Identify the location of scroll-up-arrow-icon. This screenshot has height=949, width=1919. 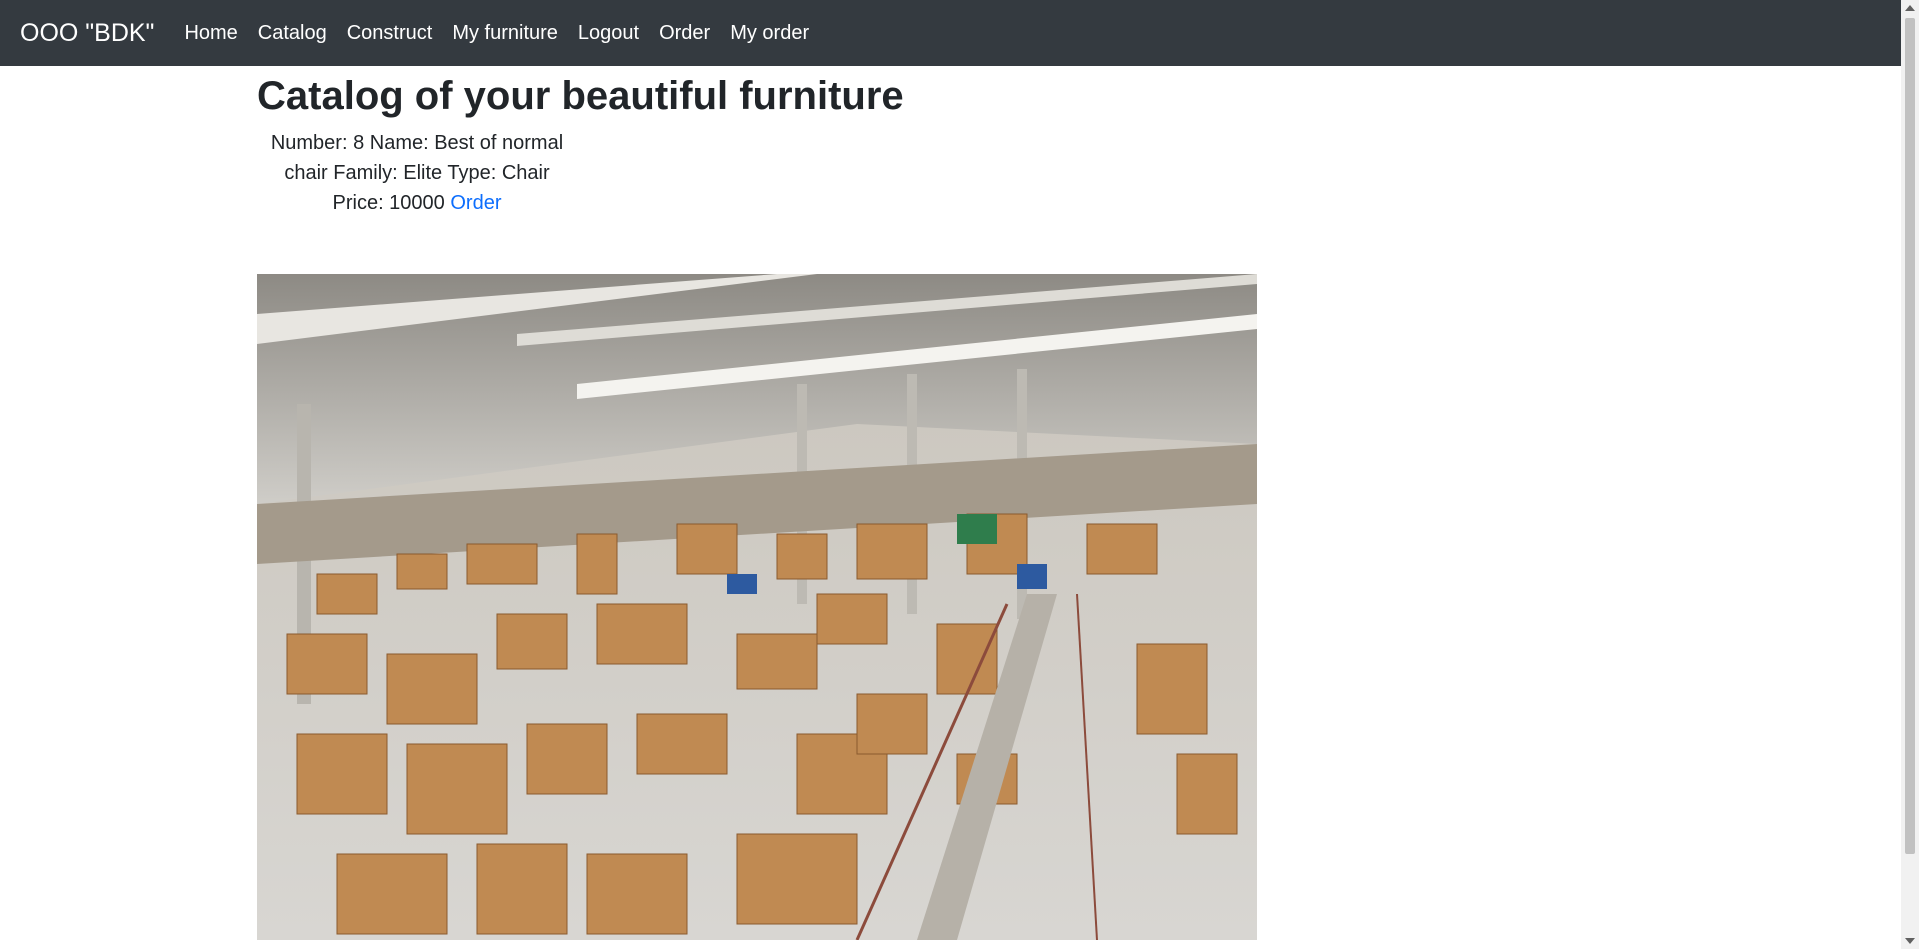
(1910, 8).